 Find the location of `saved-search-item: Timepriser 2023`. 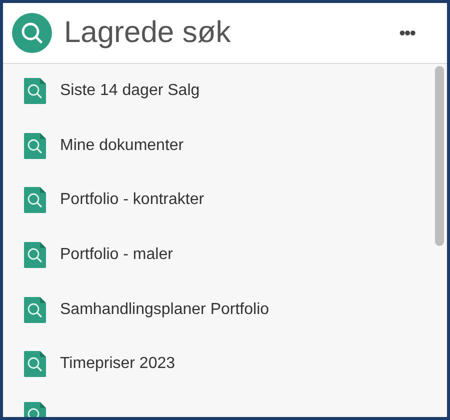

saved-search-item: Timepriser 2023 is located at coordinates (218, 364).